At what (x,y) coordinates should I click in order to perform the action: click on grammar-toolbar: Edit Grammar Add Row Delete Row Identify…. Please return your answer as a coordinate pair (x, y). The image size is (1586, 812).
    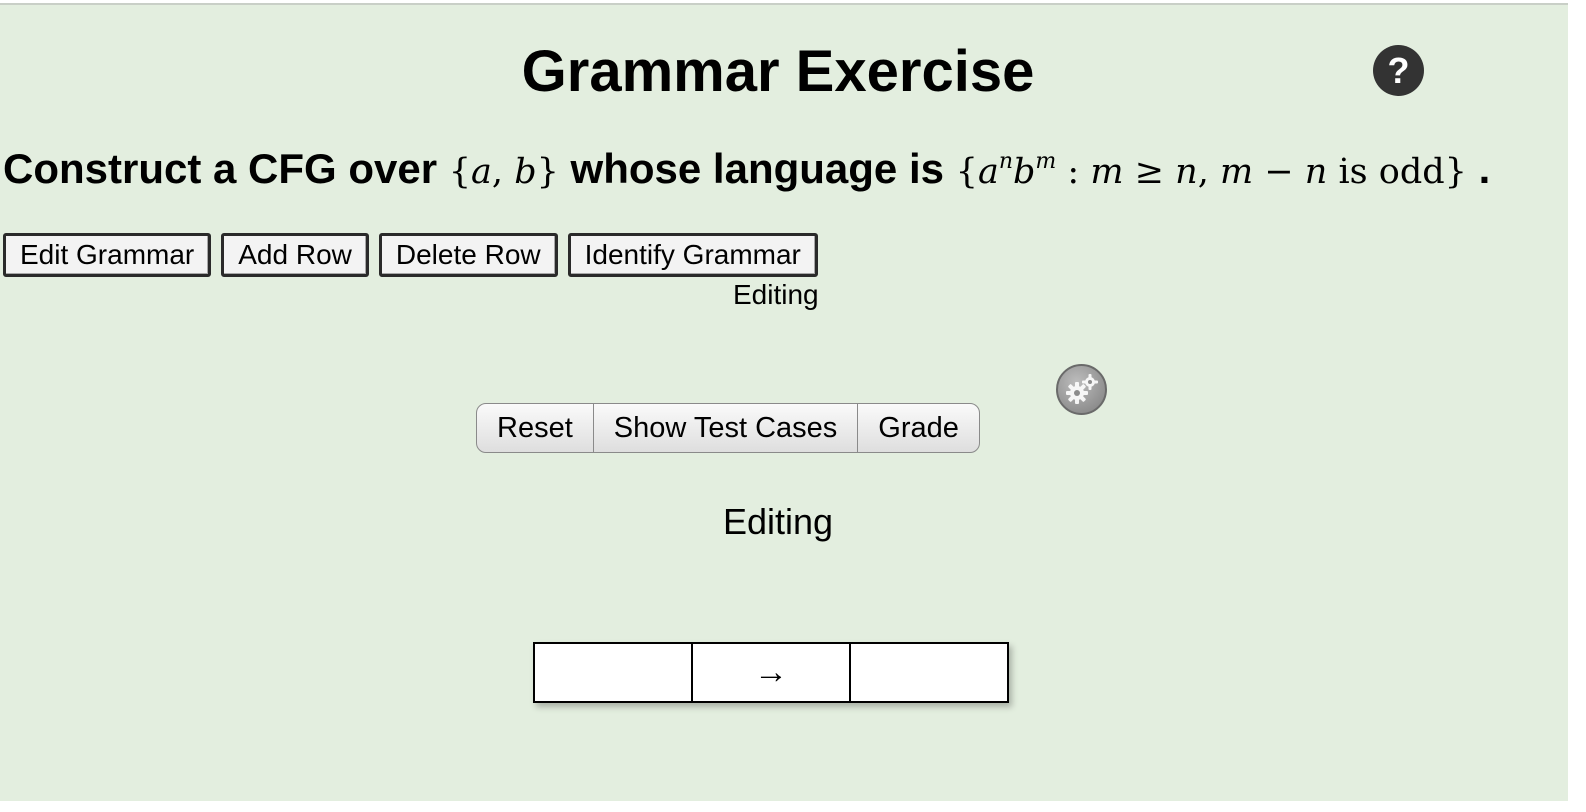
    Looking at the image, I should click on (410, 255).